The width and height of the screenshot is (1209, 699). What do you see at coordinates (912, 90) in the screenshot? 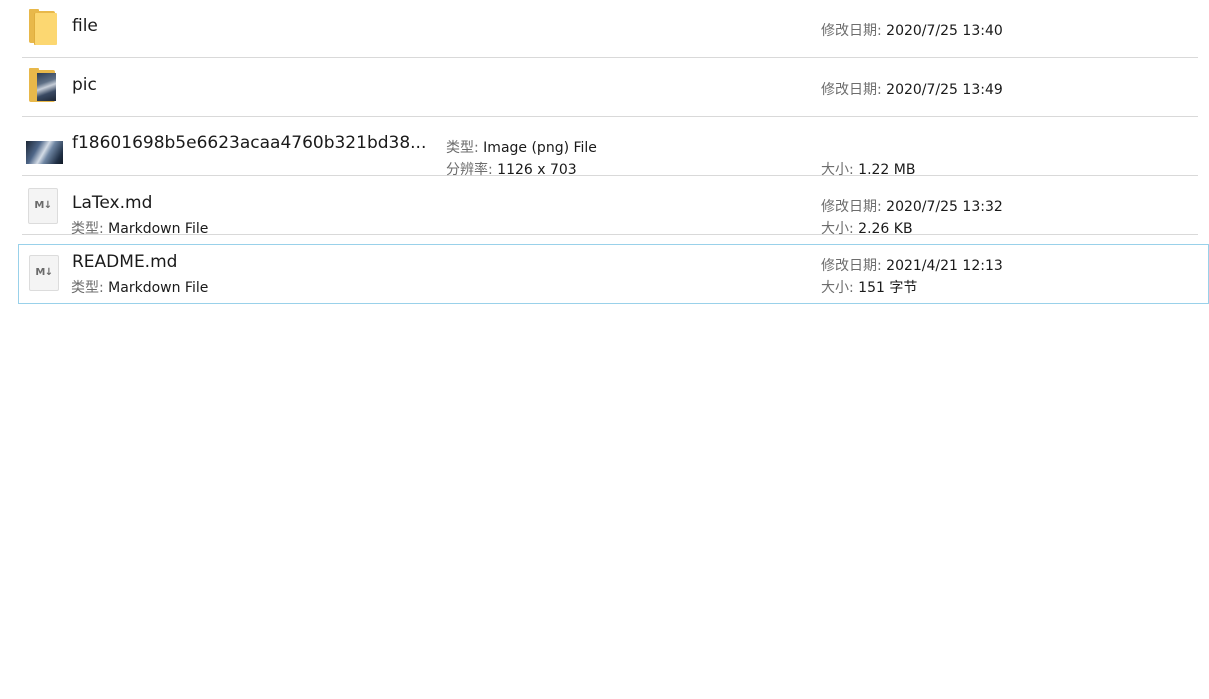
I see `modified-date: 修改日期: 2020/7/25 13:49` at bounding box center [912, 90].